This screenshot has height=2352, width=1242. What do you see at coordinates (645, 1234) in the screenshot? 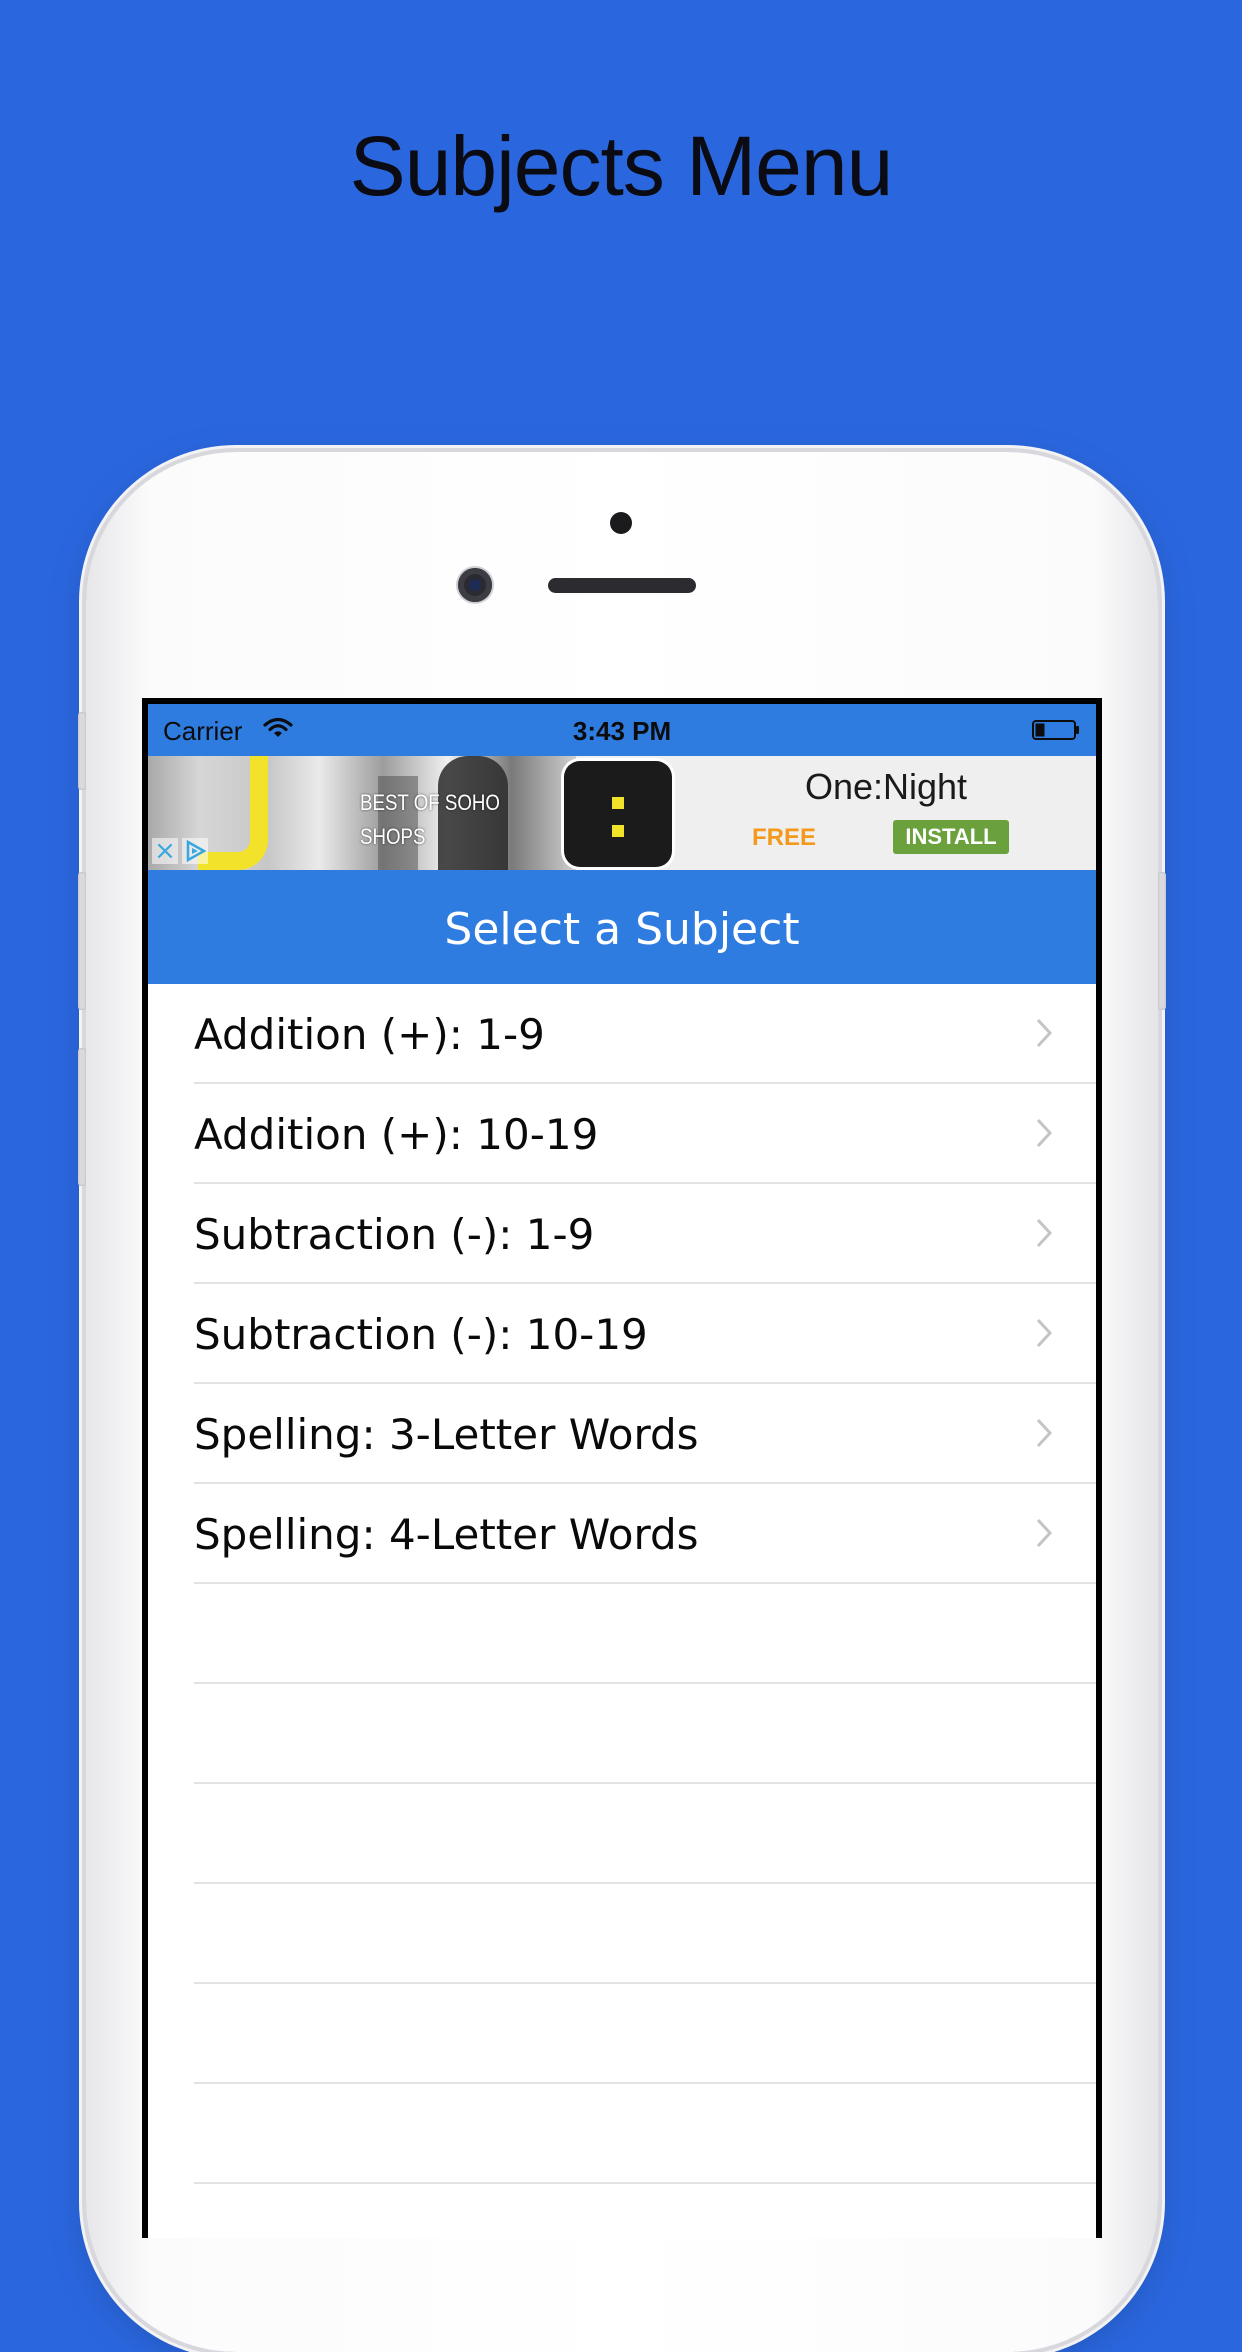
I see `list-item: Subtraction (-): 1-9` at bounding box center [645, 1234].